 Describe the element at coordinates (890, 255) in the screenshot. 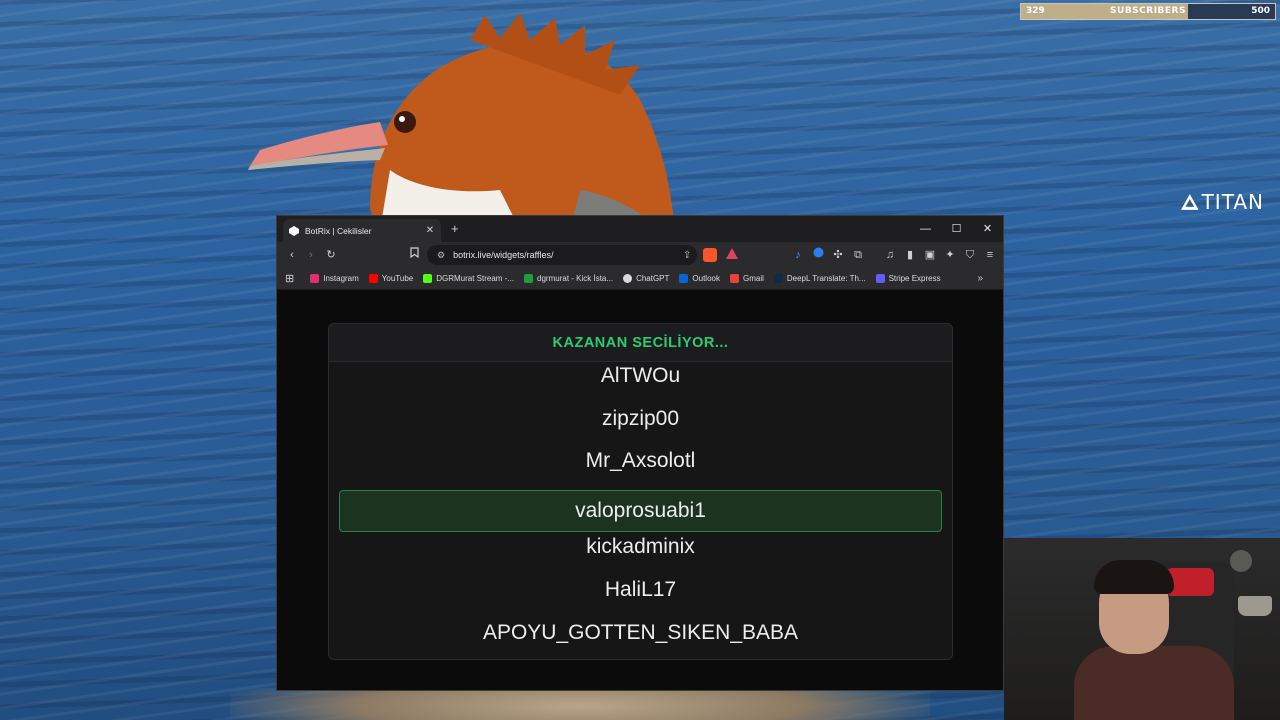

I see `media-icon: ♫` at that location.